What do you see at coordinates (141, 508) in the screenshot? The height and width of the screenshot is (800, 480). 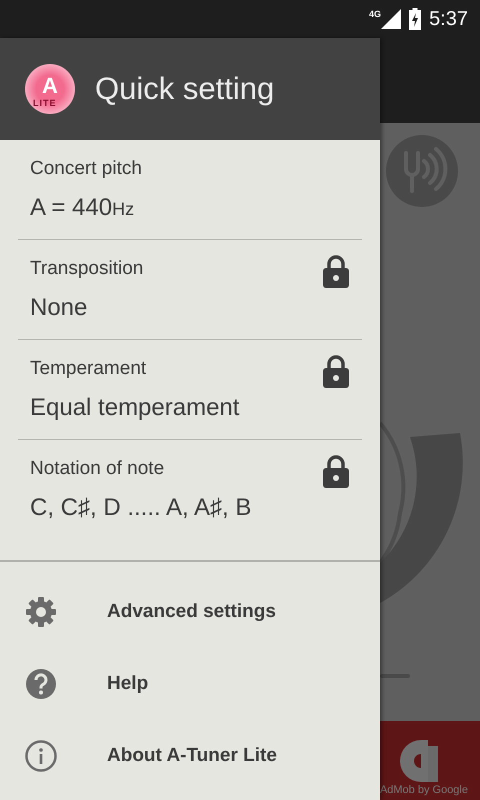 I see `setting-value: C, C♯, D ..... A, A♯, B` at bounding box center [141, 508].